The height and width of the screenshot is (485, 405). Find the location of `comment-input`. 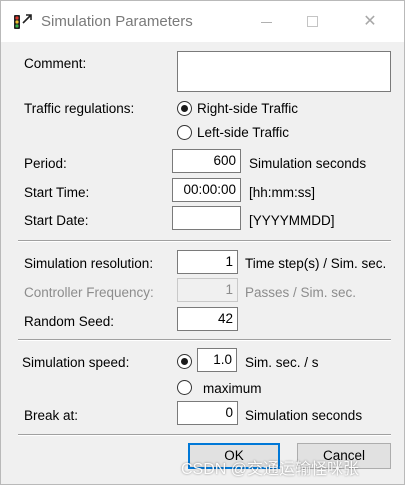

comment-input is located at coordinates (284, 71).